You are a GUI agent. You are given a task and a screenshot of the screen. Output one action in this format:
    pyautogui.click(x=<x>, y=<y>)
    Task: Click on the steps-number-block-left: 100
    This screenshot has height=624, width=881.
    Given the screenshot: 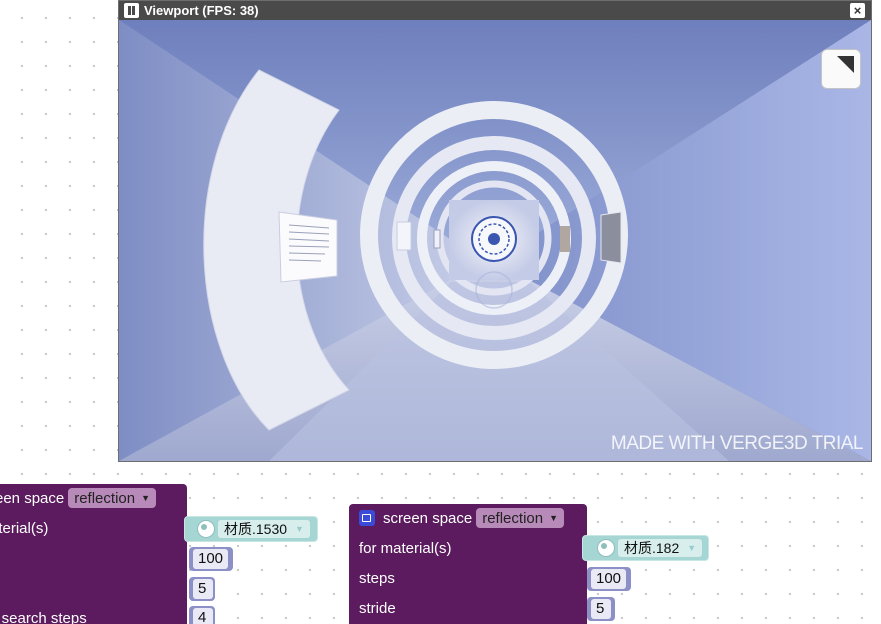 What is the action you would take?
    pyautogui.click(x=211, y=559)
    